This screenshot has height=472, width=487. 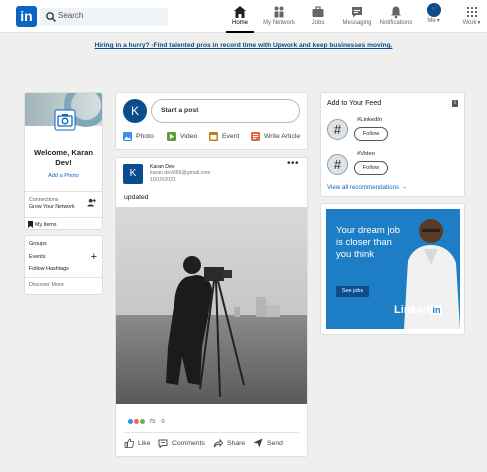 I want to click on nav-me-label: Me▼, so click(x=434, y=21).